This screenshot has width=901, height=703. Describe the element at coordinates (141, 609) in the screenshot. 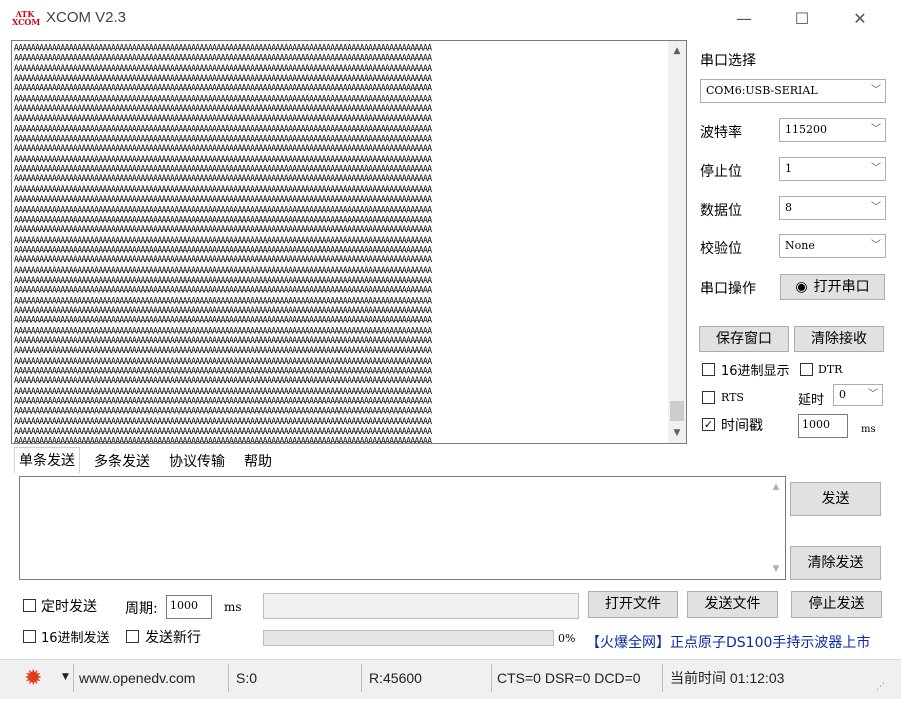

I see `period-label: 周期:` at that location.